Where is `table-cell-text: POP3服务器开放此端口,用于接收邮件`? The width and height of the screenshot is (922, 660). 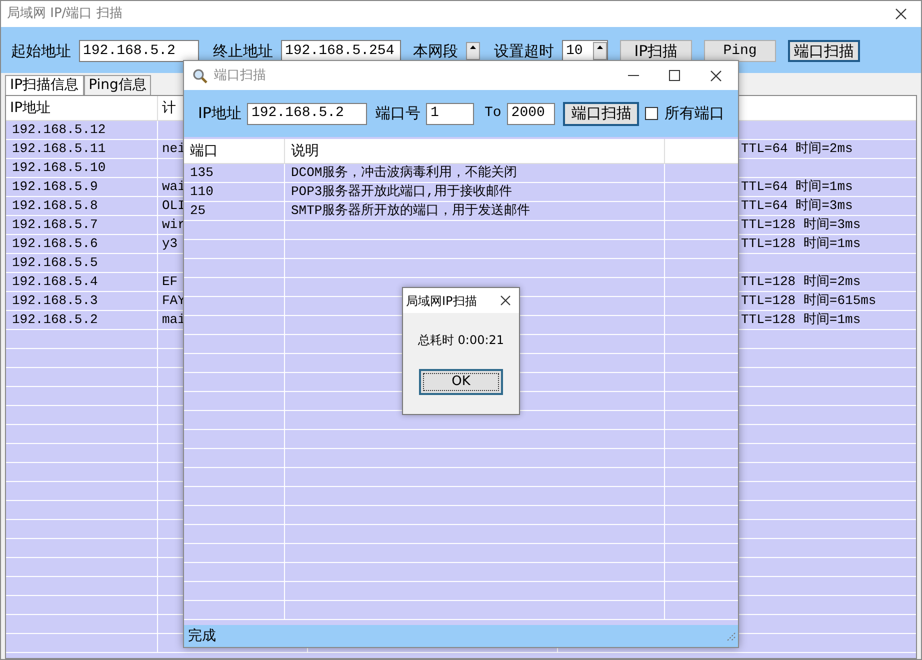 table-cell-text: POP3服务器开放此端口,用于接收邮件 is located at coordinates (401, 192).